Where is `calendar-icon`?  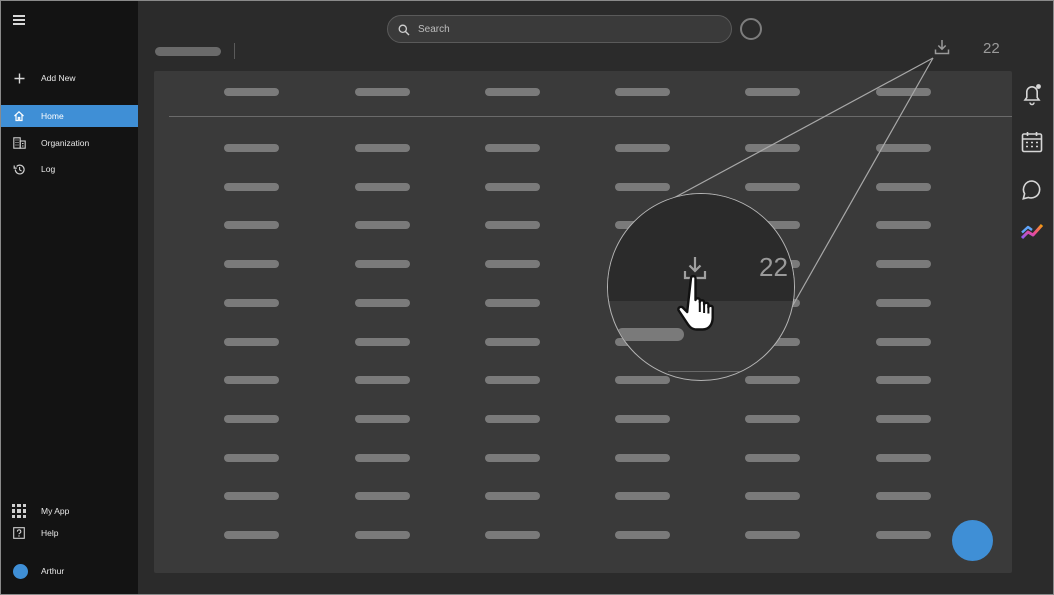
calendar-icon is located at coordinates (1032, 142).